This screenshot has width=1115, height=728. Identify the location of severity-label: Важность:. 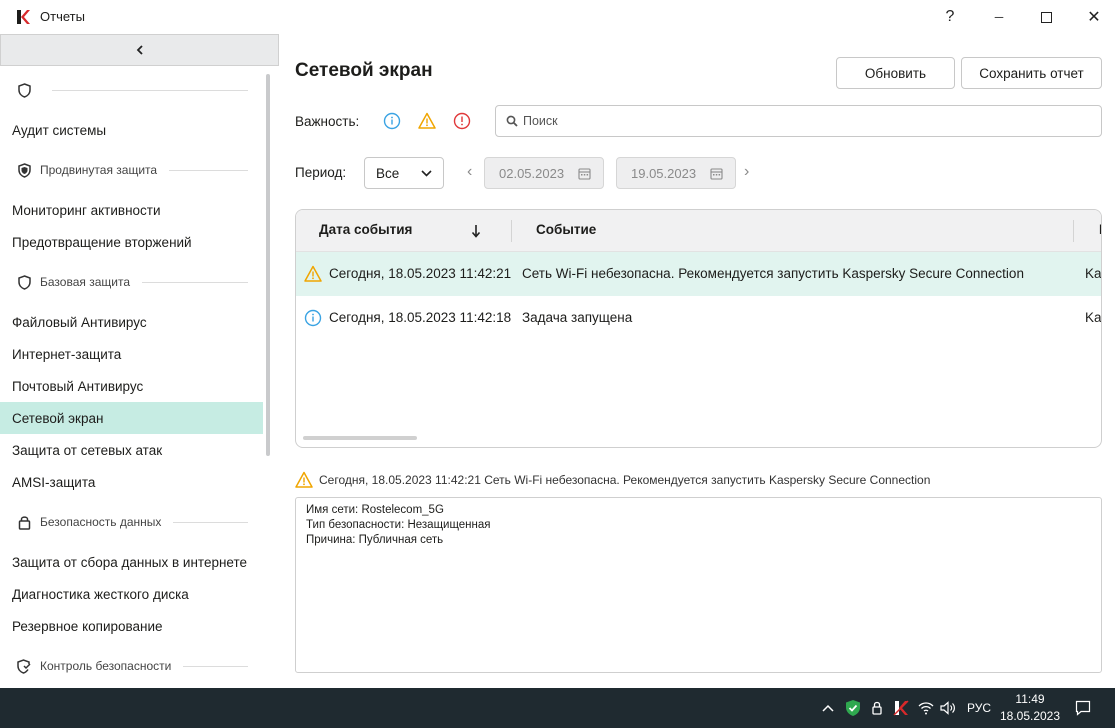
(327, 121).